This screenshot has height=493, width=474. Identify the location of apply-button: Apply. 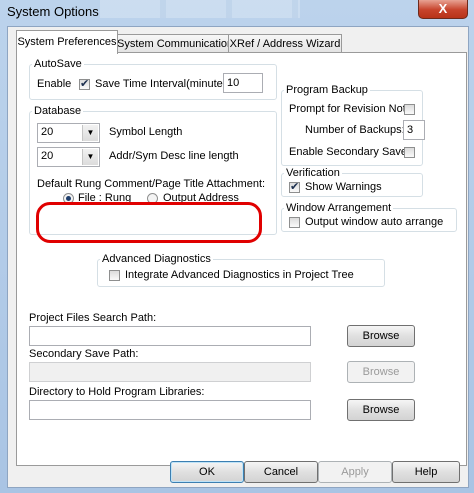
(355, 472).